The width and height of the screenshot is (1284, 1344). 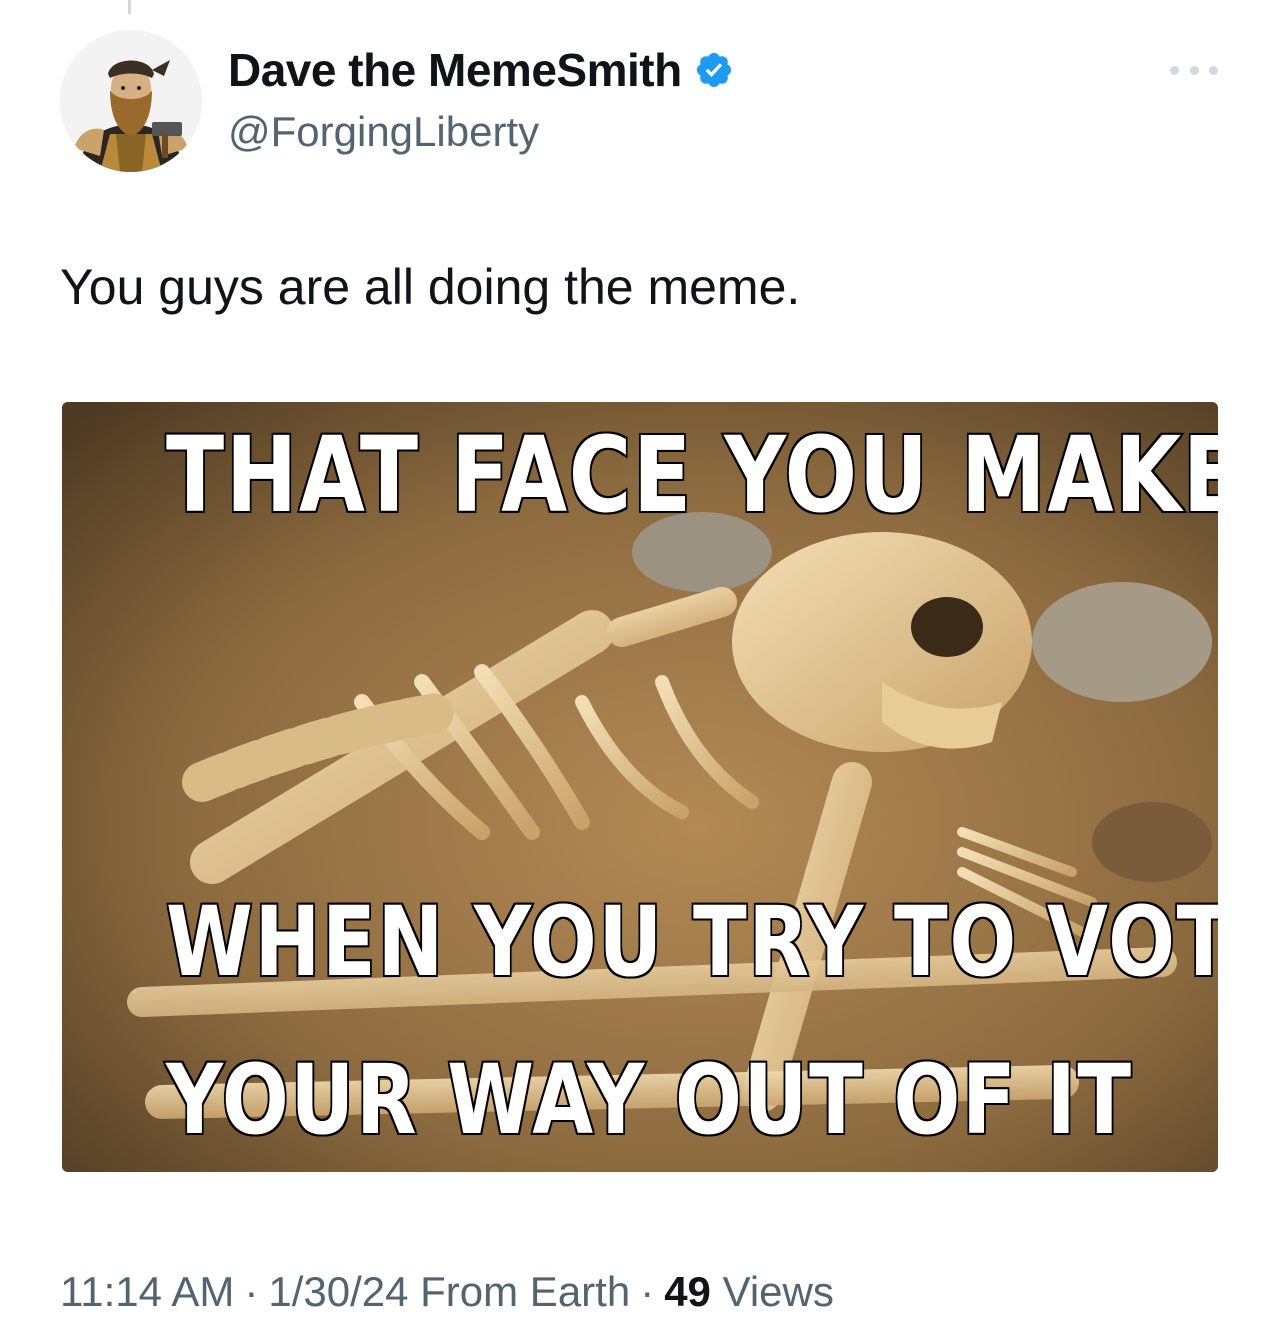 I want to click on author-handle: @ForgingLiberty, so click(x=383, y=132).